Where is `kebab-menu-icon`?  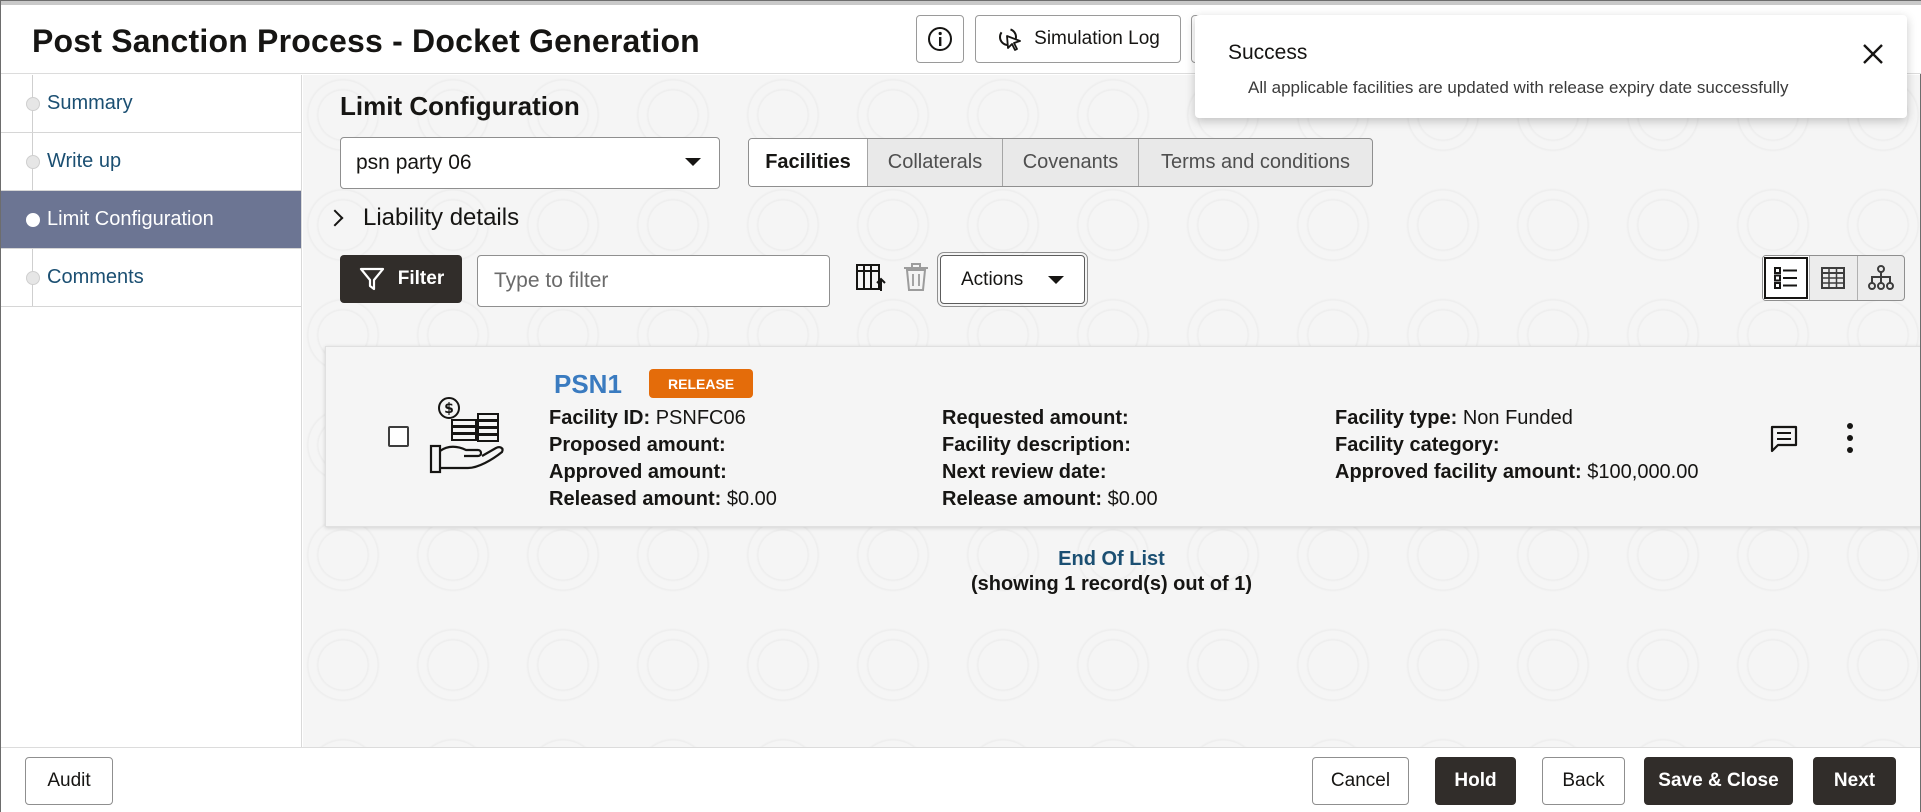
kebab-menu-icon is located at coordinates (1850, 438).